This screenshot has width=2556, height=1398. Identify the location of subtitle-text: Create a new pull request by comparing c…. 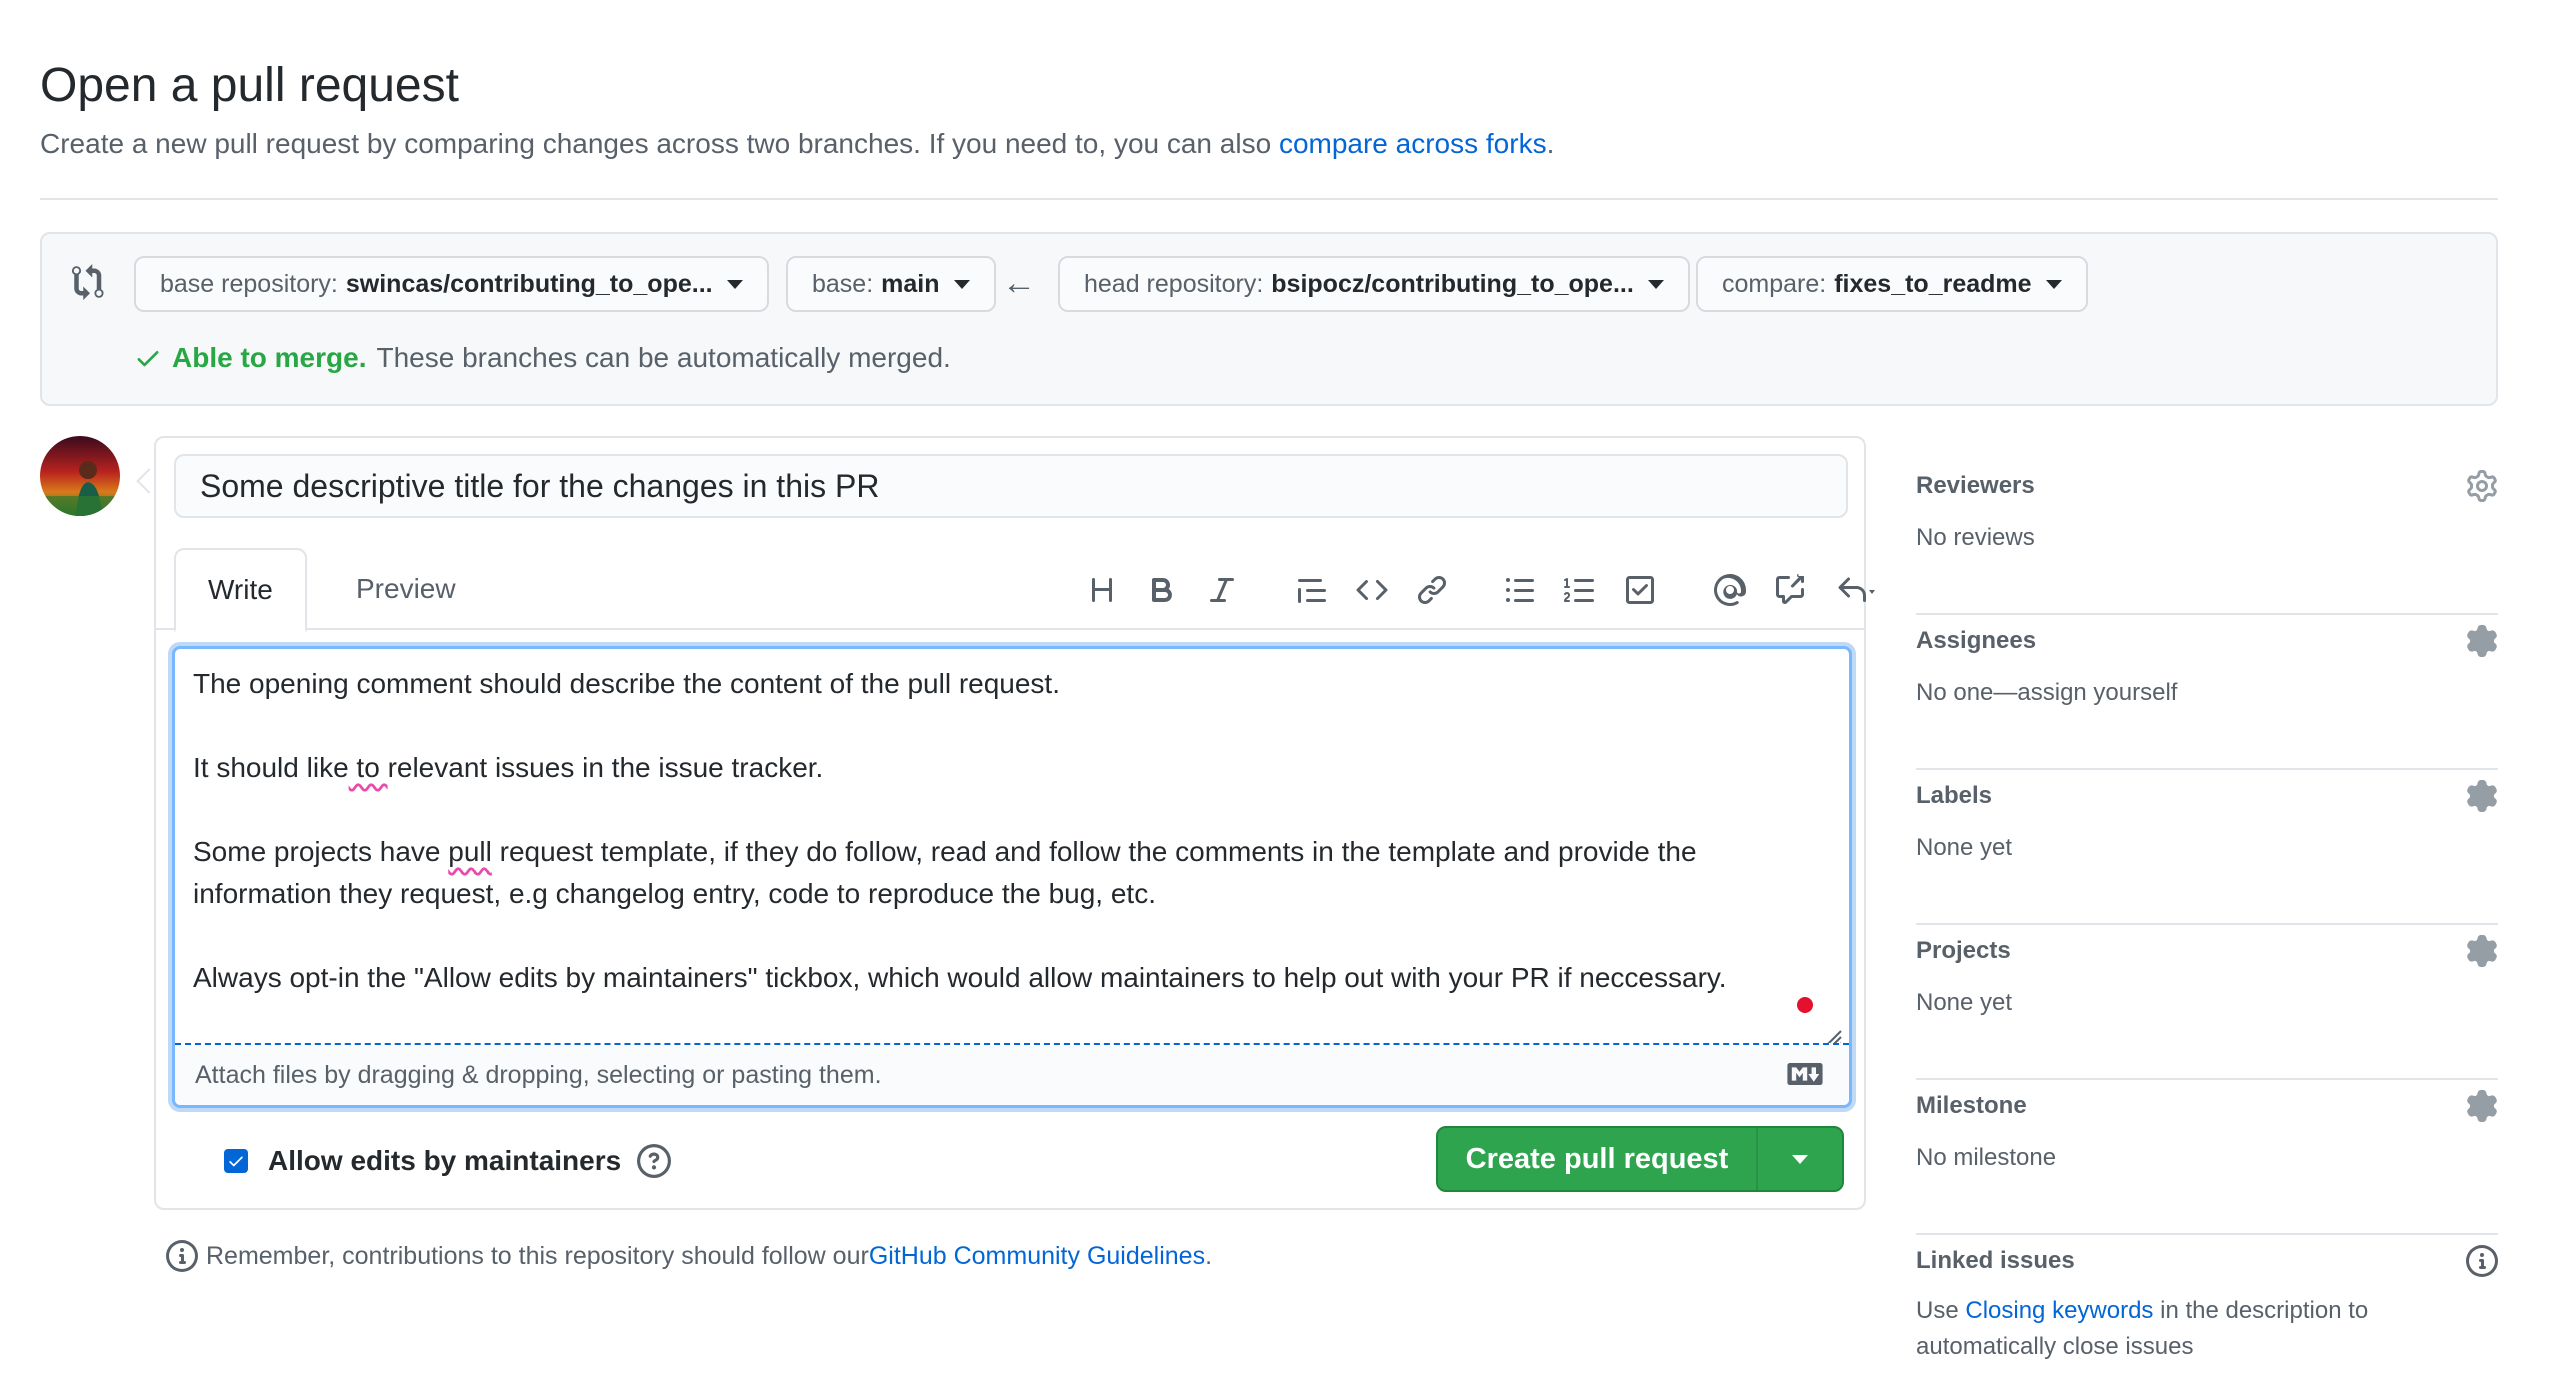
(659, 143).